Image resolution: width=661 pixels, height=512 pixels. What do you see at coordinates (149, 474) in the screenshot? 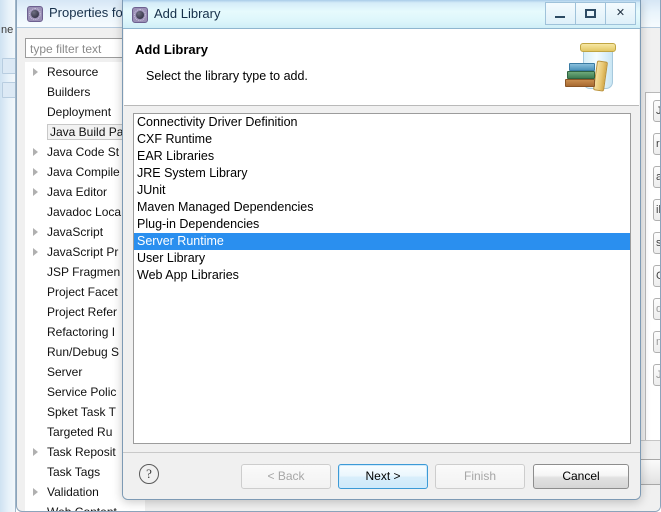
I see `help-icon: ?` at bounding box center [149, 474].